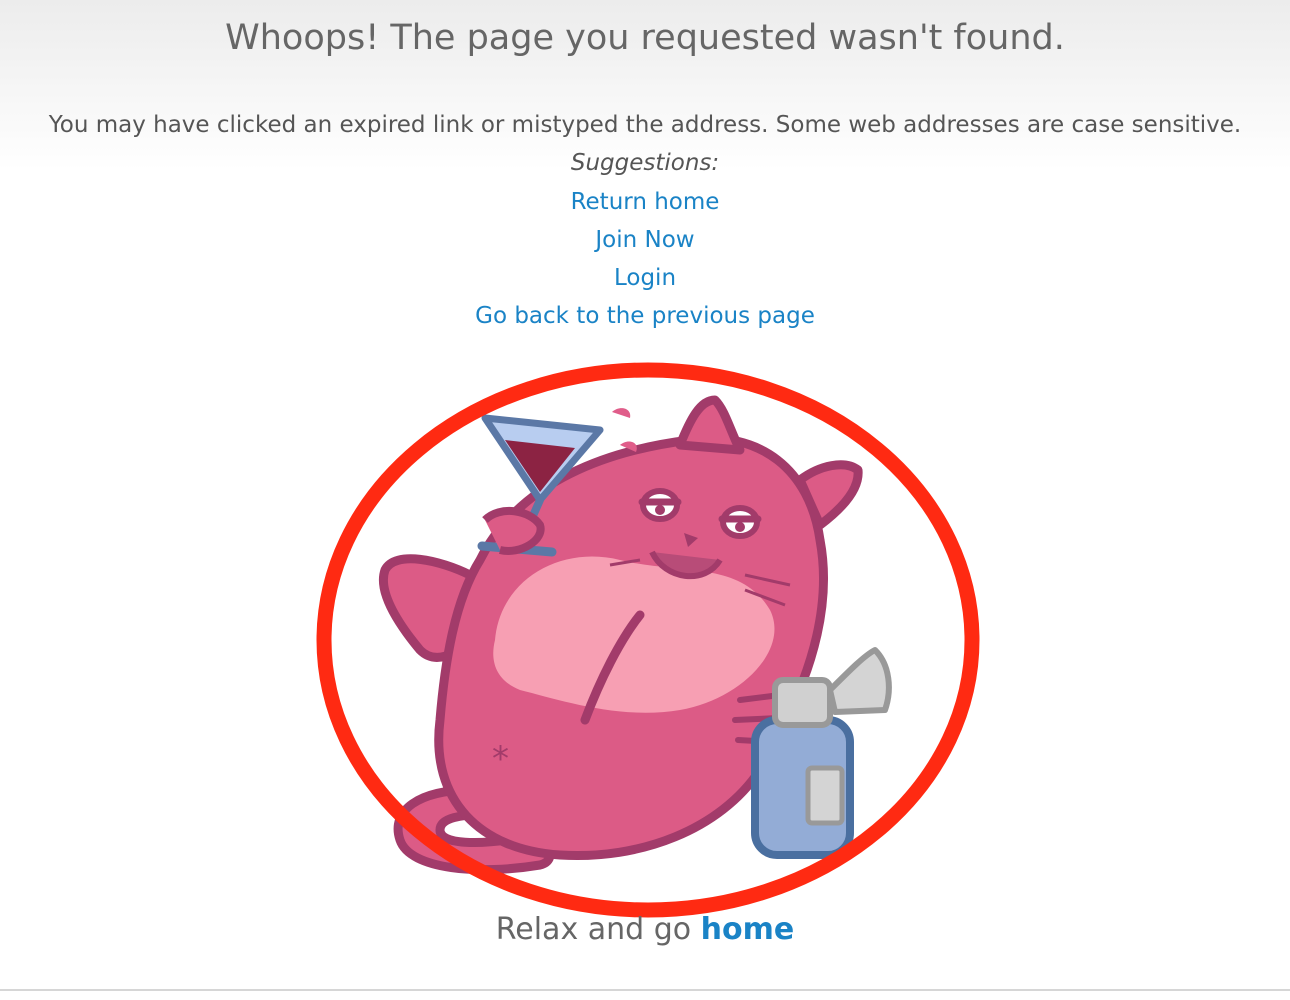 The width and height of the screenshot is (1290, 1000). I want to click on list-item: Go back to the previous page, so click(645, 319).